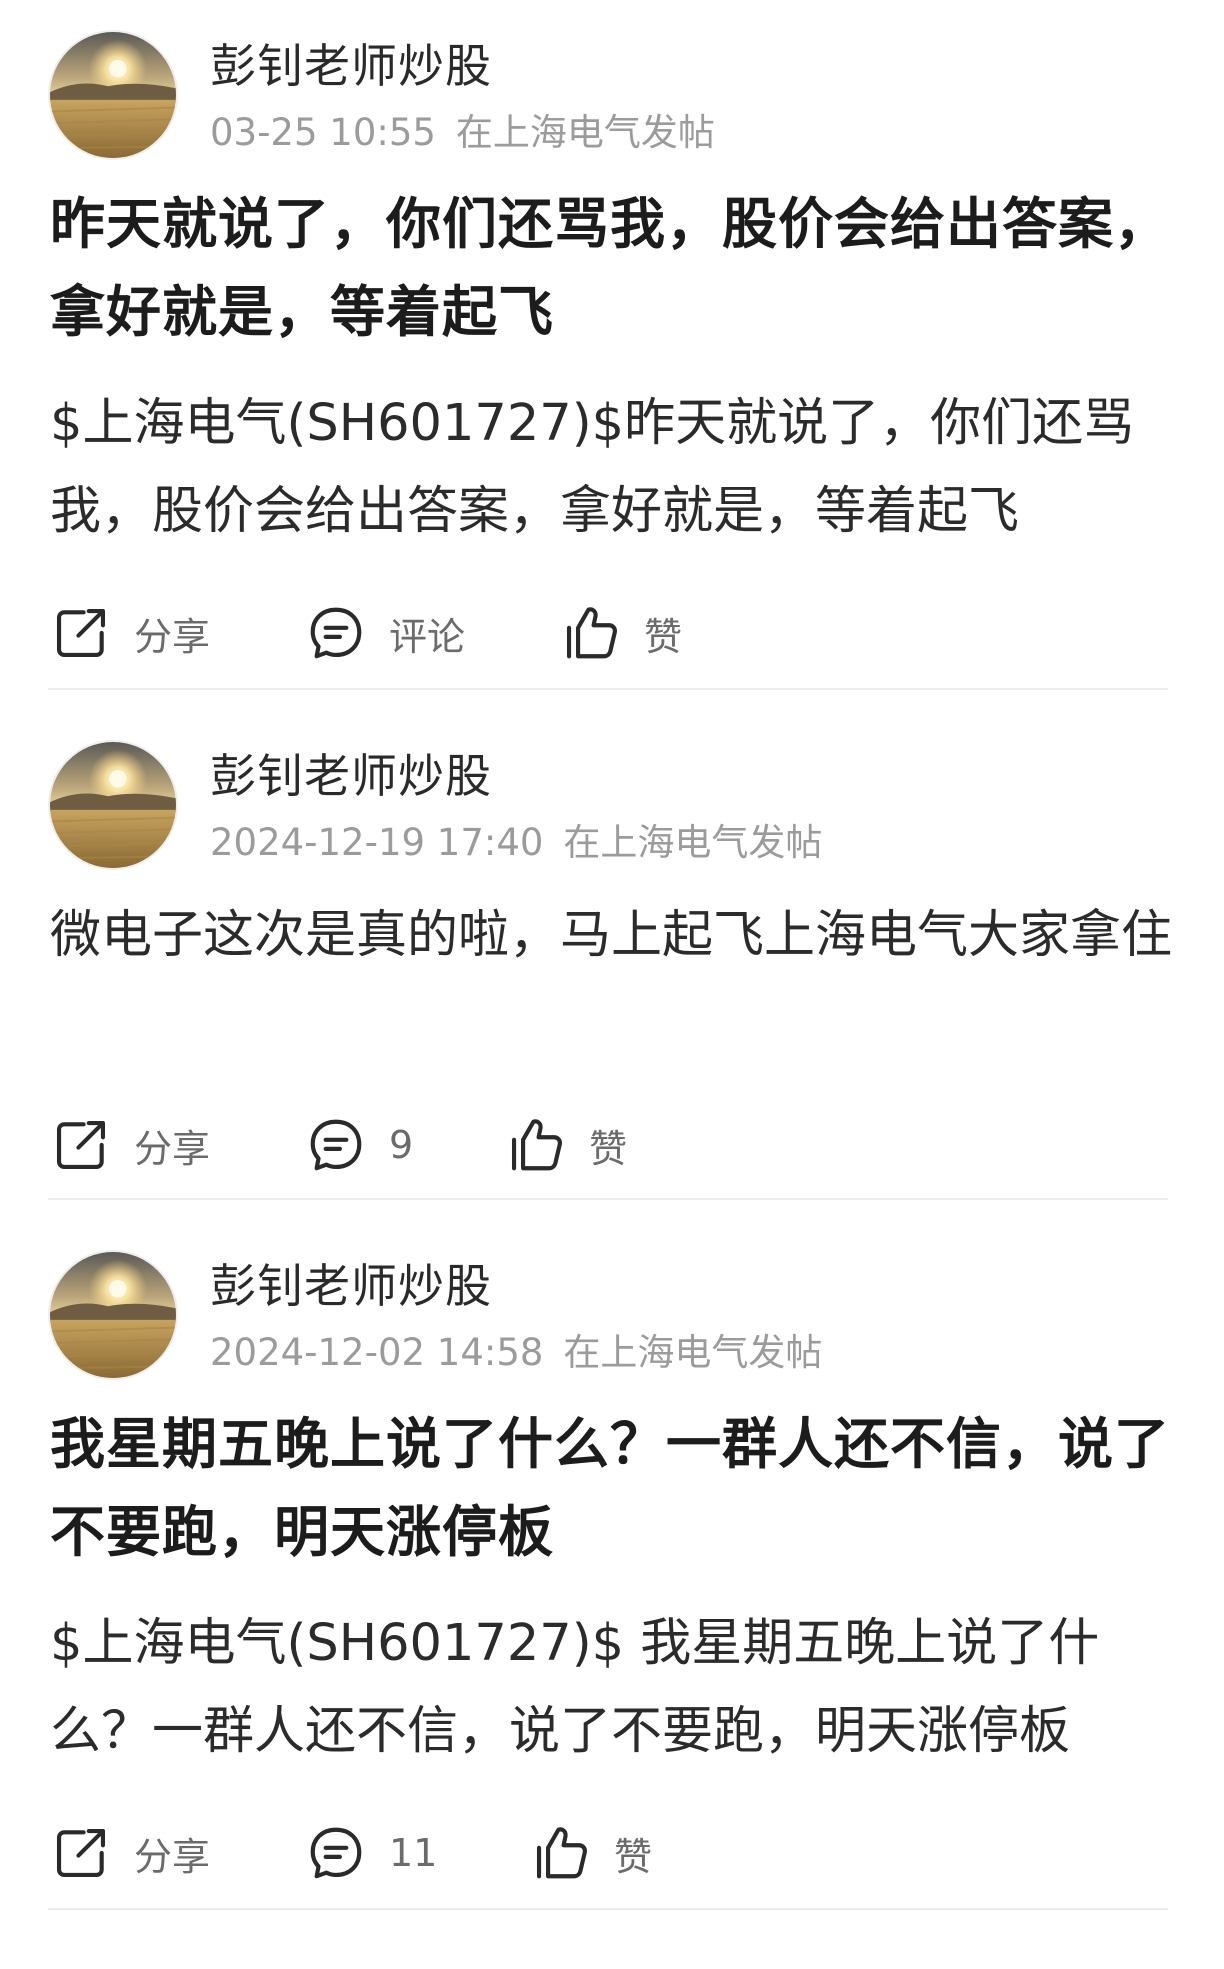 The width and height of the screenshot is (1224, 1969). I want to click on comment-count: 11, so click(413, 1853).